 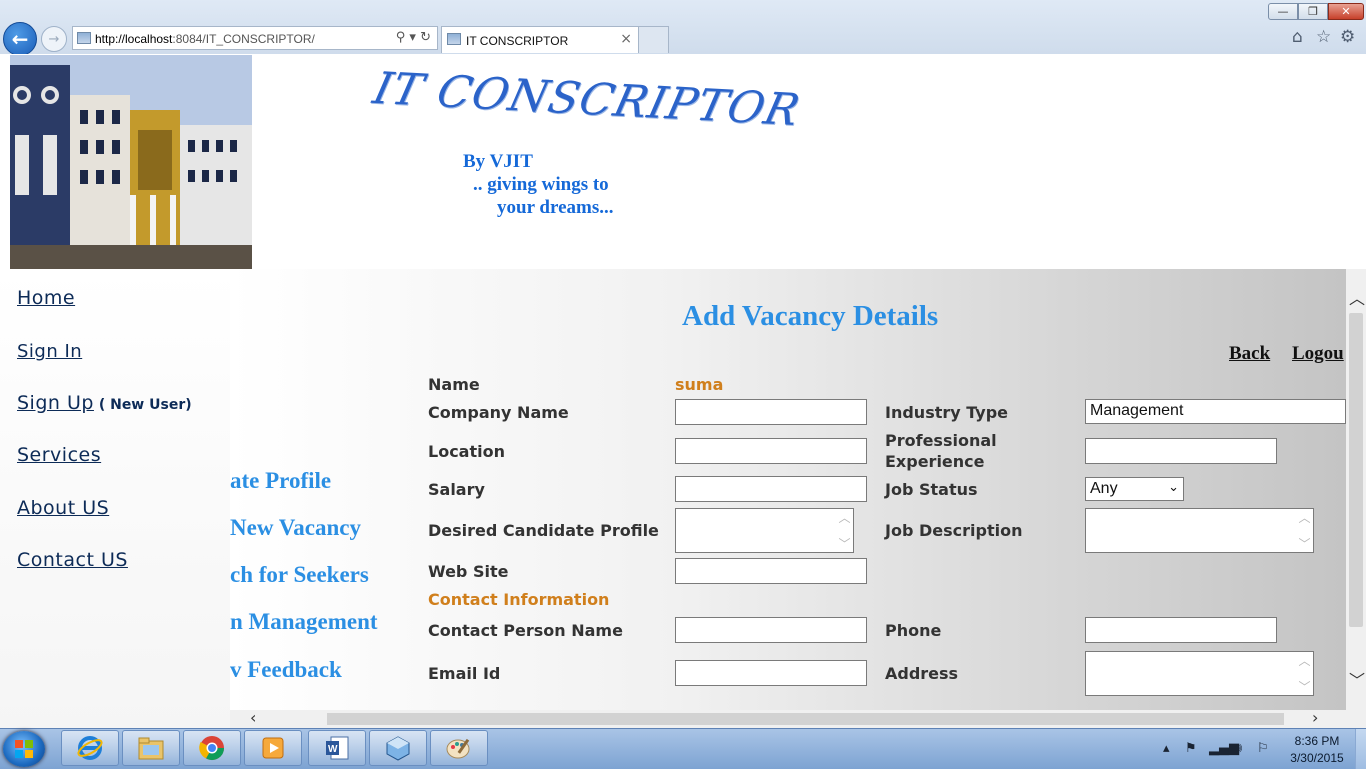 What do you see at coordinates (1317, 758) in the screenshot?
I see `clock-date: 3/30/2015` at bounding box center [1317, 758].